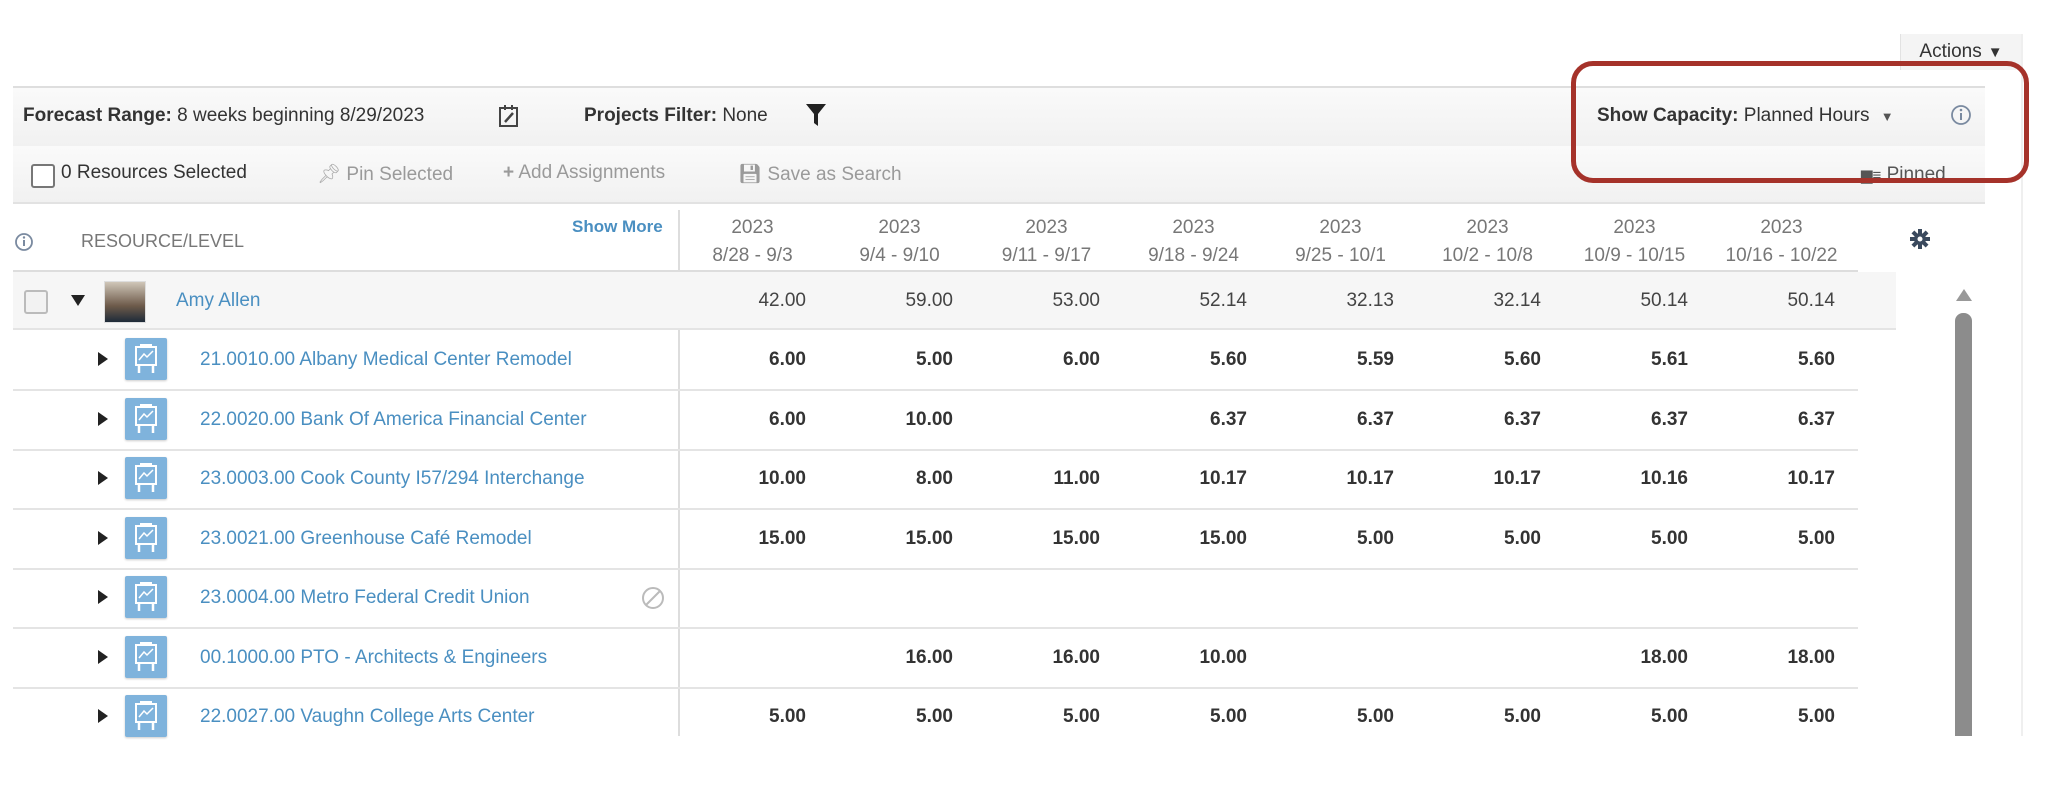  What do you see at coordinates (1340, 360) in the screenshot?
I see `project-week-hours: 5.59` at bounding box center [1340, 360].